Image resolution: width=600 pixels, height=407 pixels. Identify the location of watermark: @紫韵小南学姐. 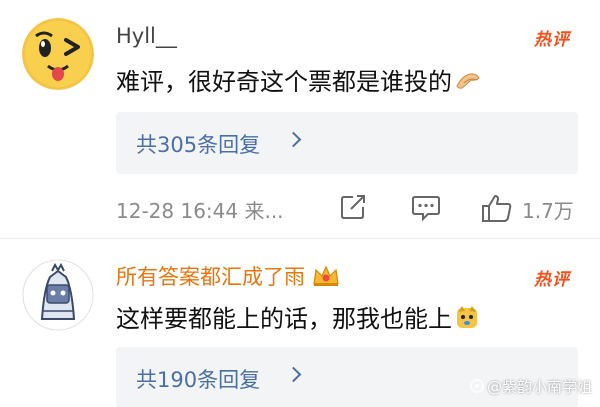
(531, 386).